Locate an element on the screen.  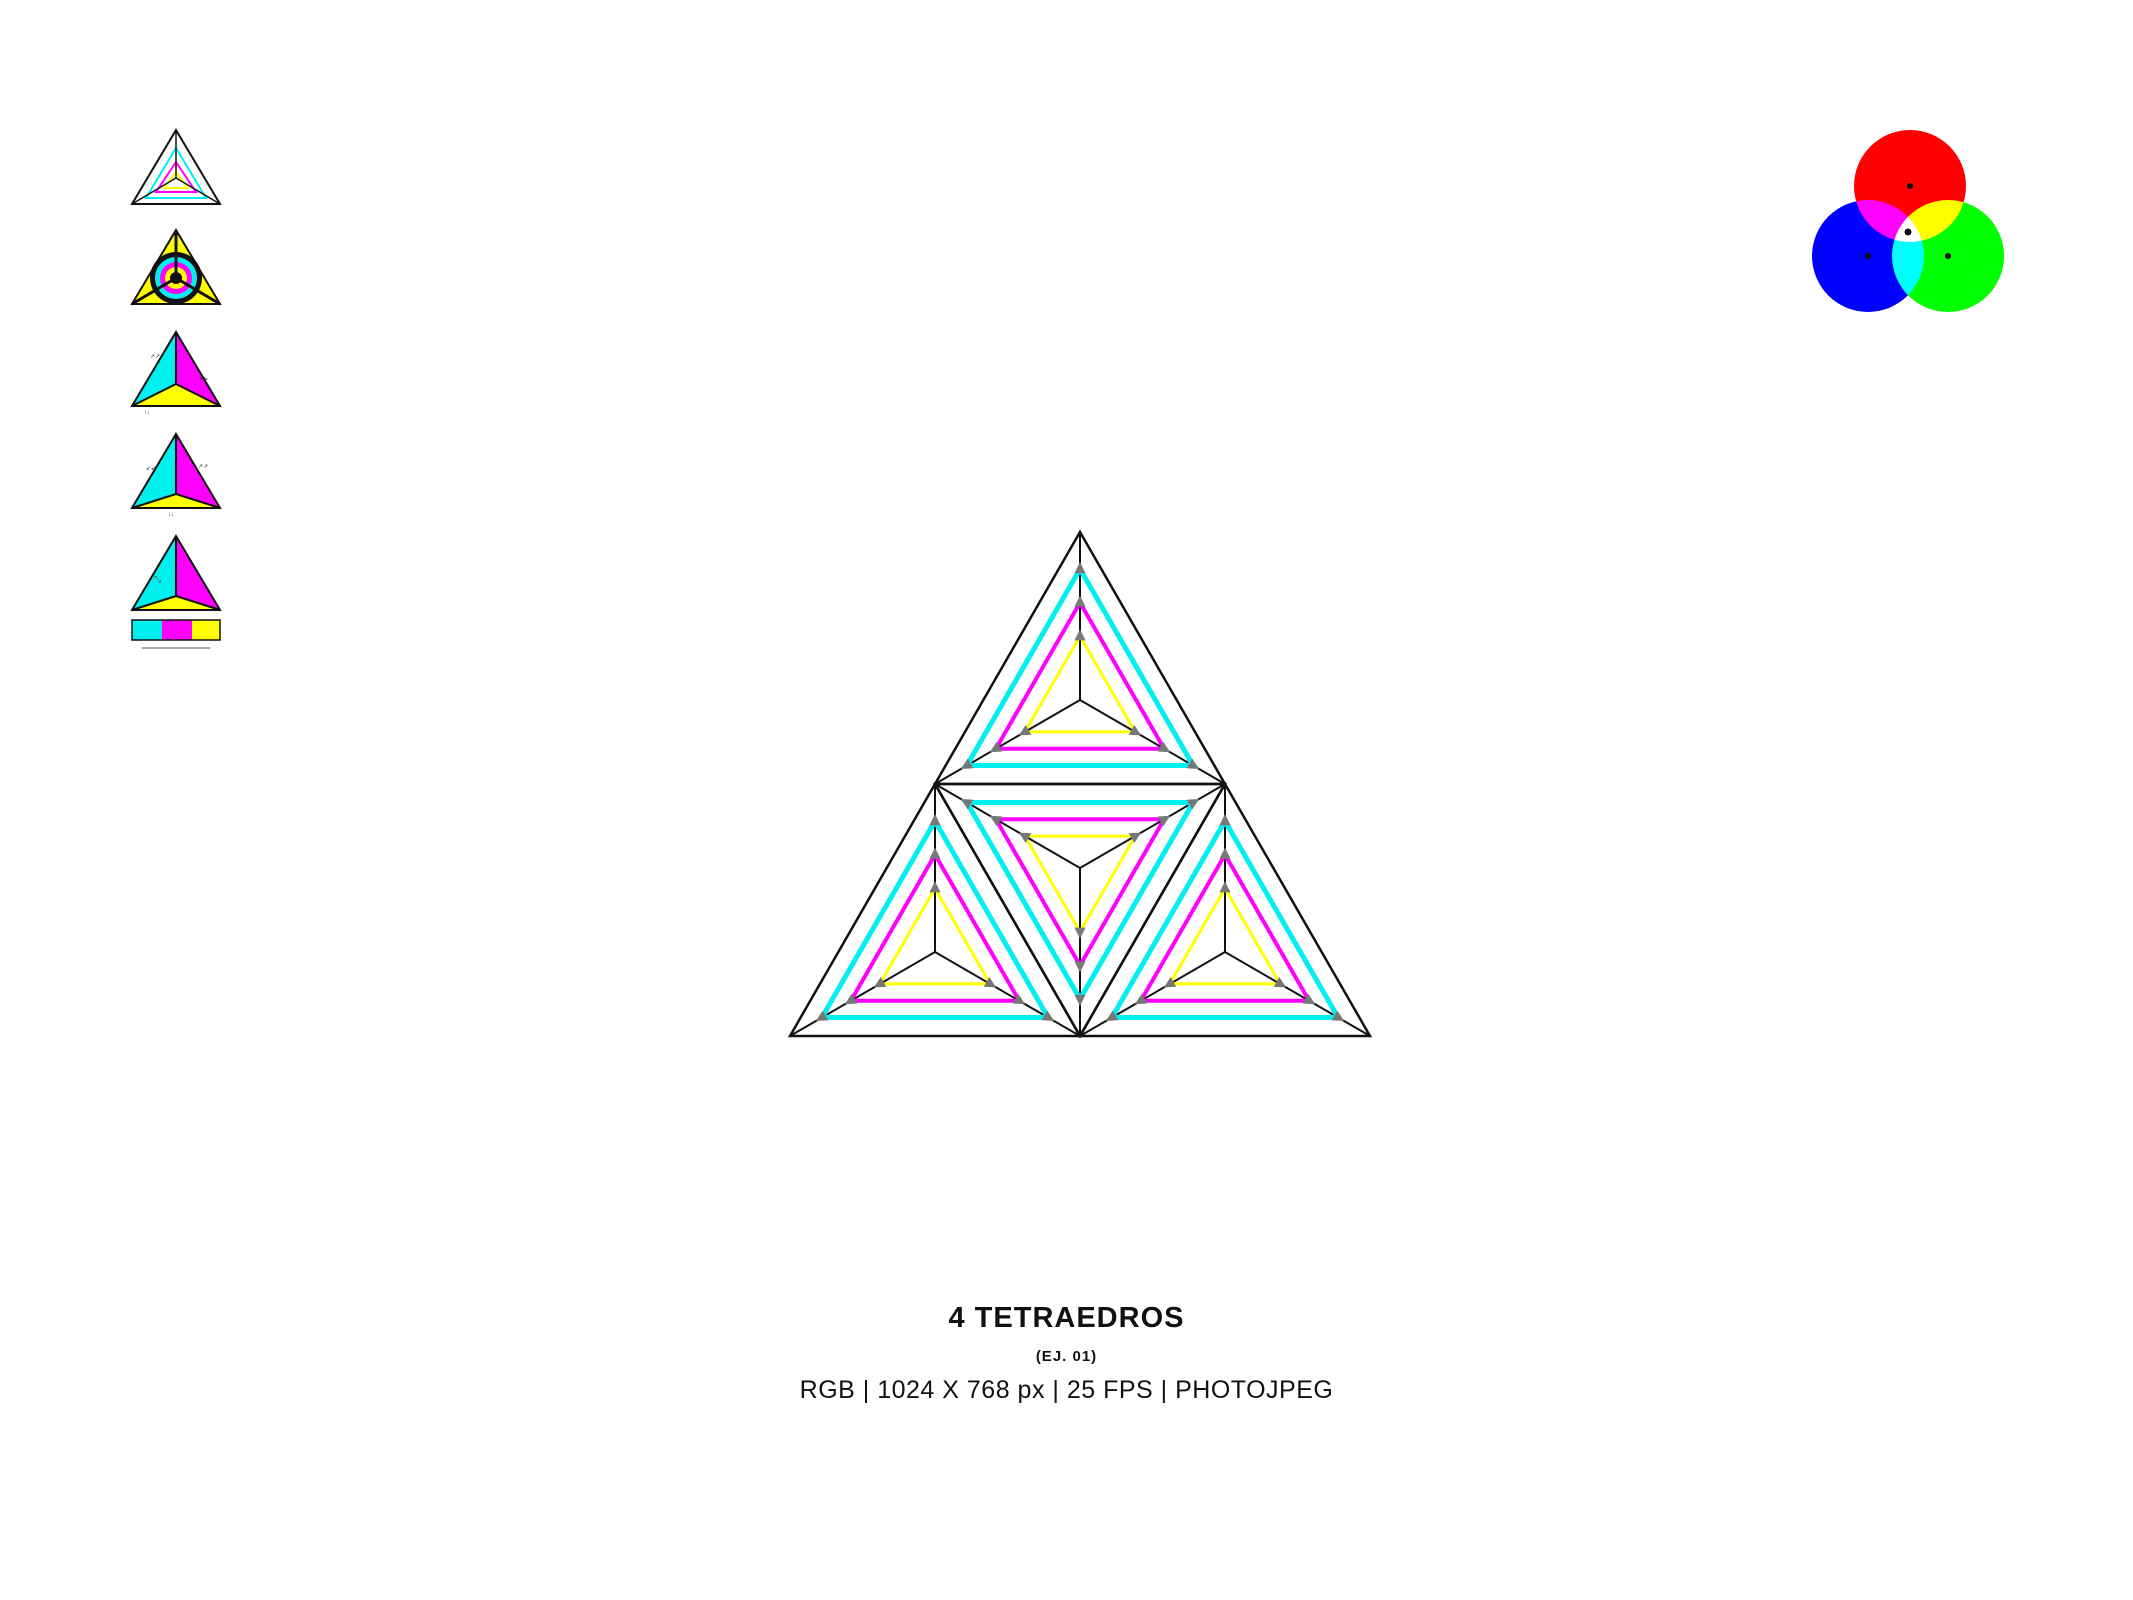
caption-subtitle: (EJ. 01) is located at coordinates (1066, 1356).